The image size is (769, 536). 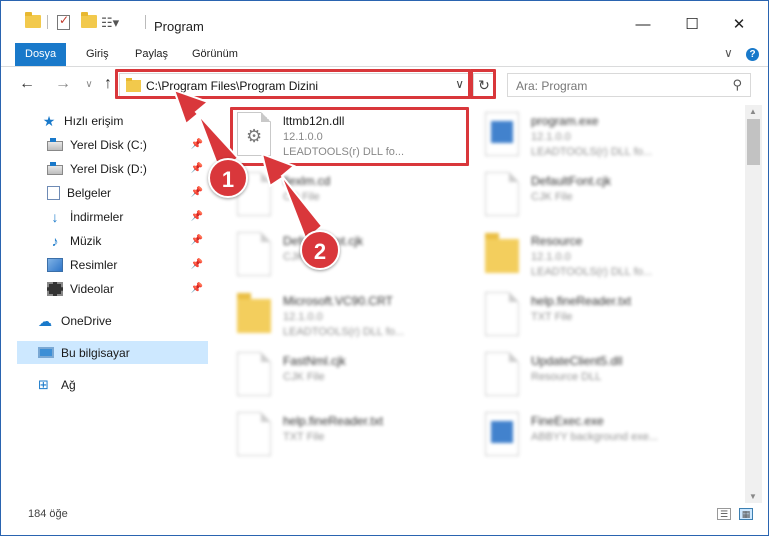 I want to click on new-folder-icon, so click(x=89, y=20).